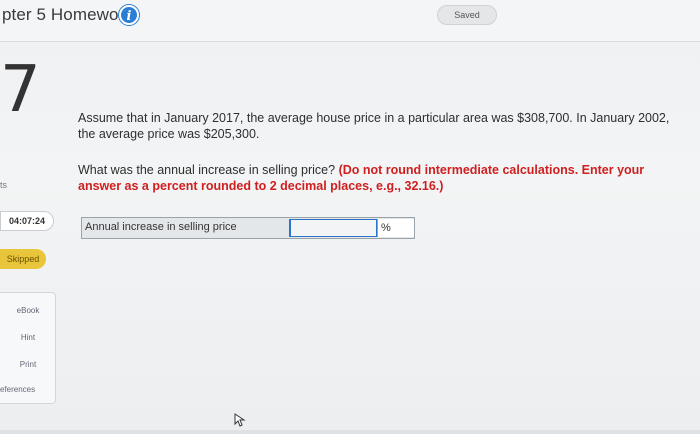 This screenshot has height=434, width=700. Describe the element at coordinates (350, 21) in the screenshot. I see `header-bar: pter 5 Homework i Saved` at that location.